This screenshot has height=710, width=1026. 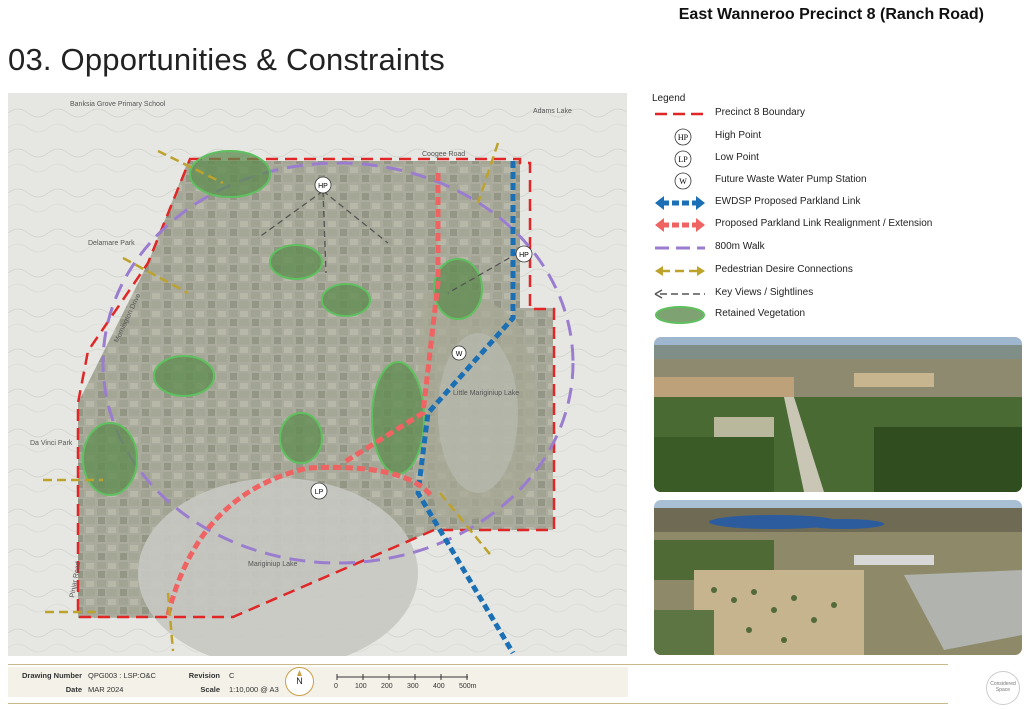 I want to click on legend-item-pump-station: W Future Waste Water Pump Station, so click(x=837, y=181).